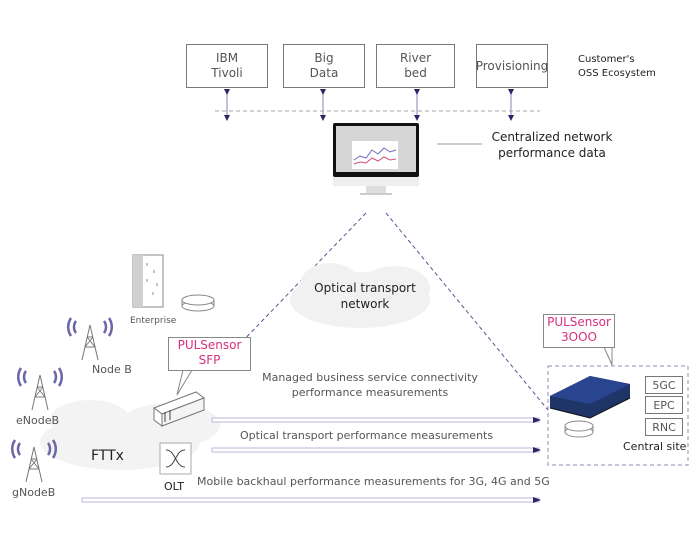 Image resolution: width=700 pixels, height=546 pixels. Describe the element at coordinates (579, 331) in the screenshot. I see `pulsensor-3000-callout: PULSensor 3OOO` at that location.